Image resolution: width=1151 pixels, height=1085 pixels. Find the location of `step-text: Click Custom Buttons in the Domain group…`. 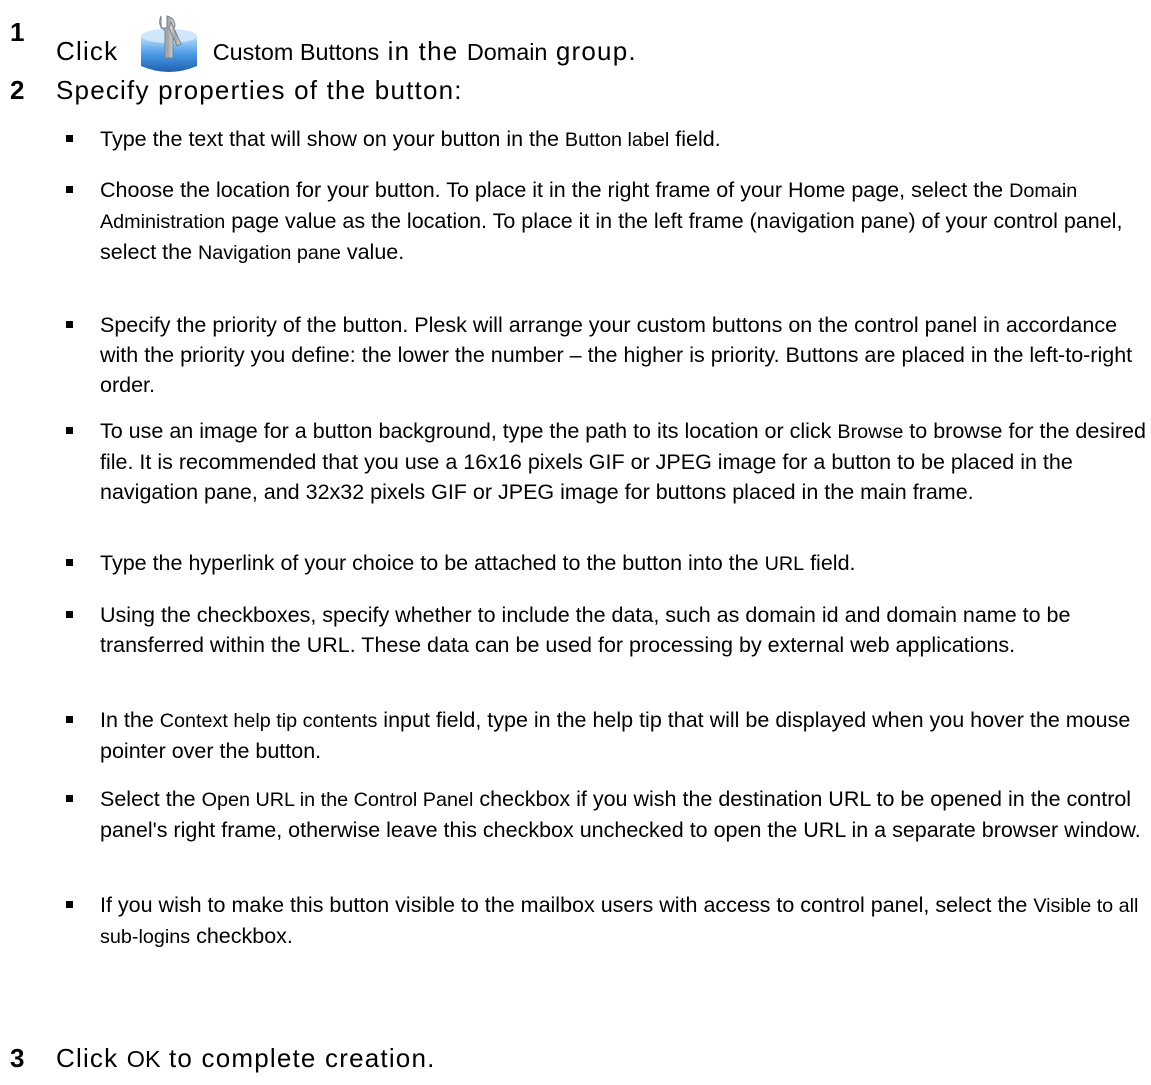

step-text: Click Custom Buttons in the Domain group… is located at coordinates (346, 44).